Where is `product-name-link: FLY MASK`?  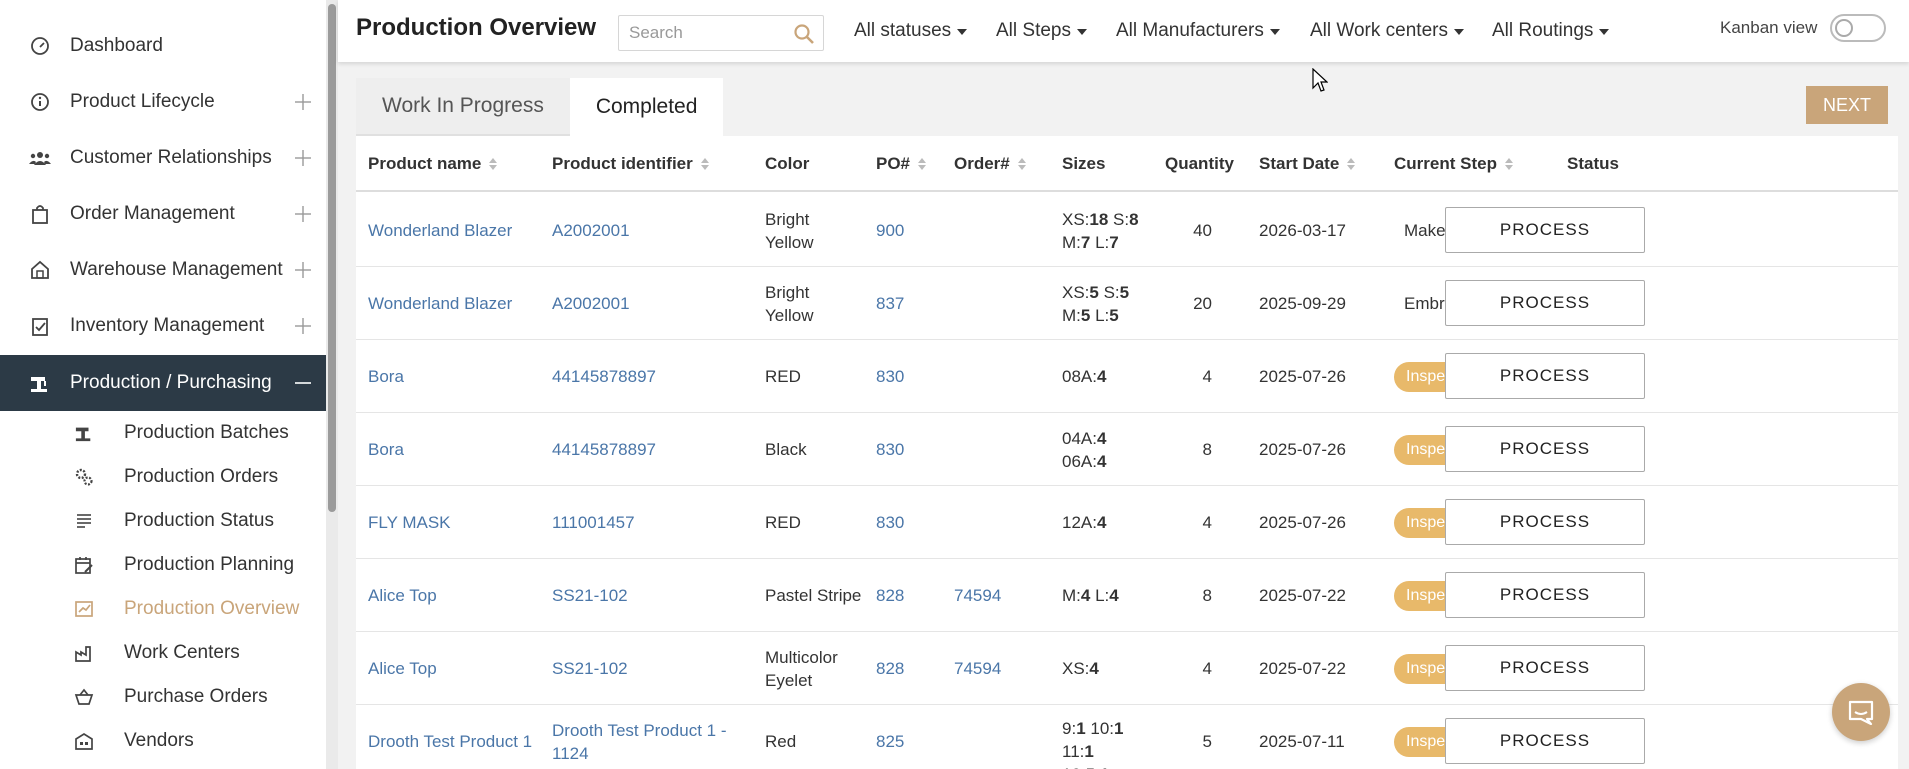 product-name-link: FLY MASK is located at coordinates (409, 522).